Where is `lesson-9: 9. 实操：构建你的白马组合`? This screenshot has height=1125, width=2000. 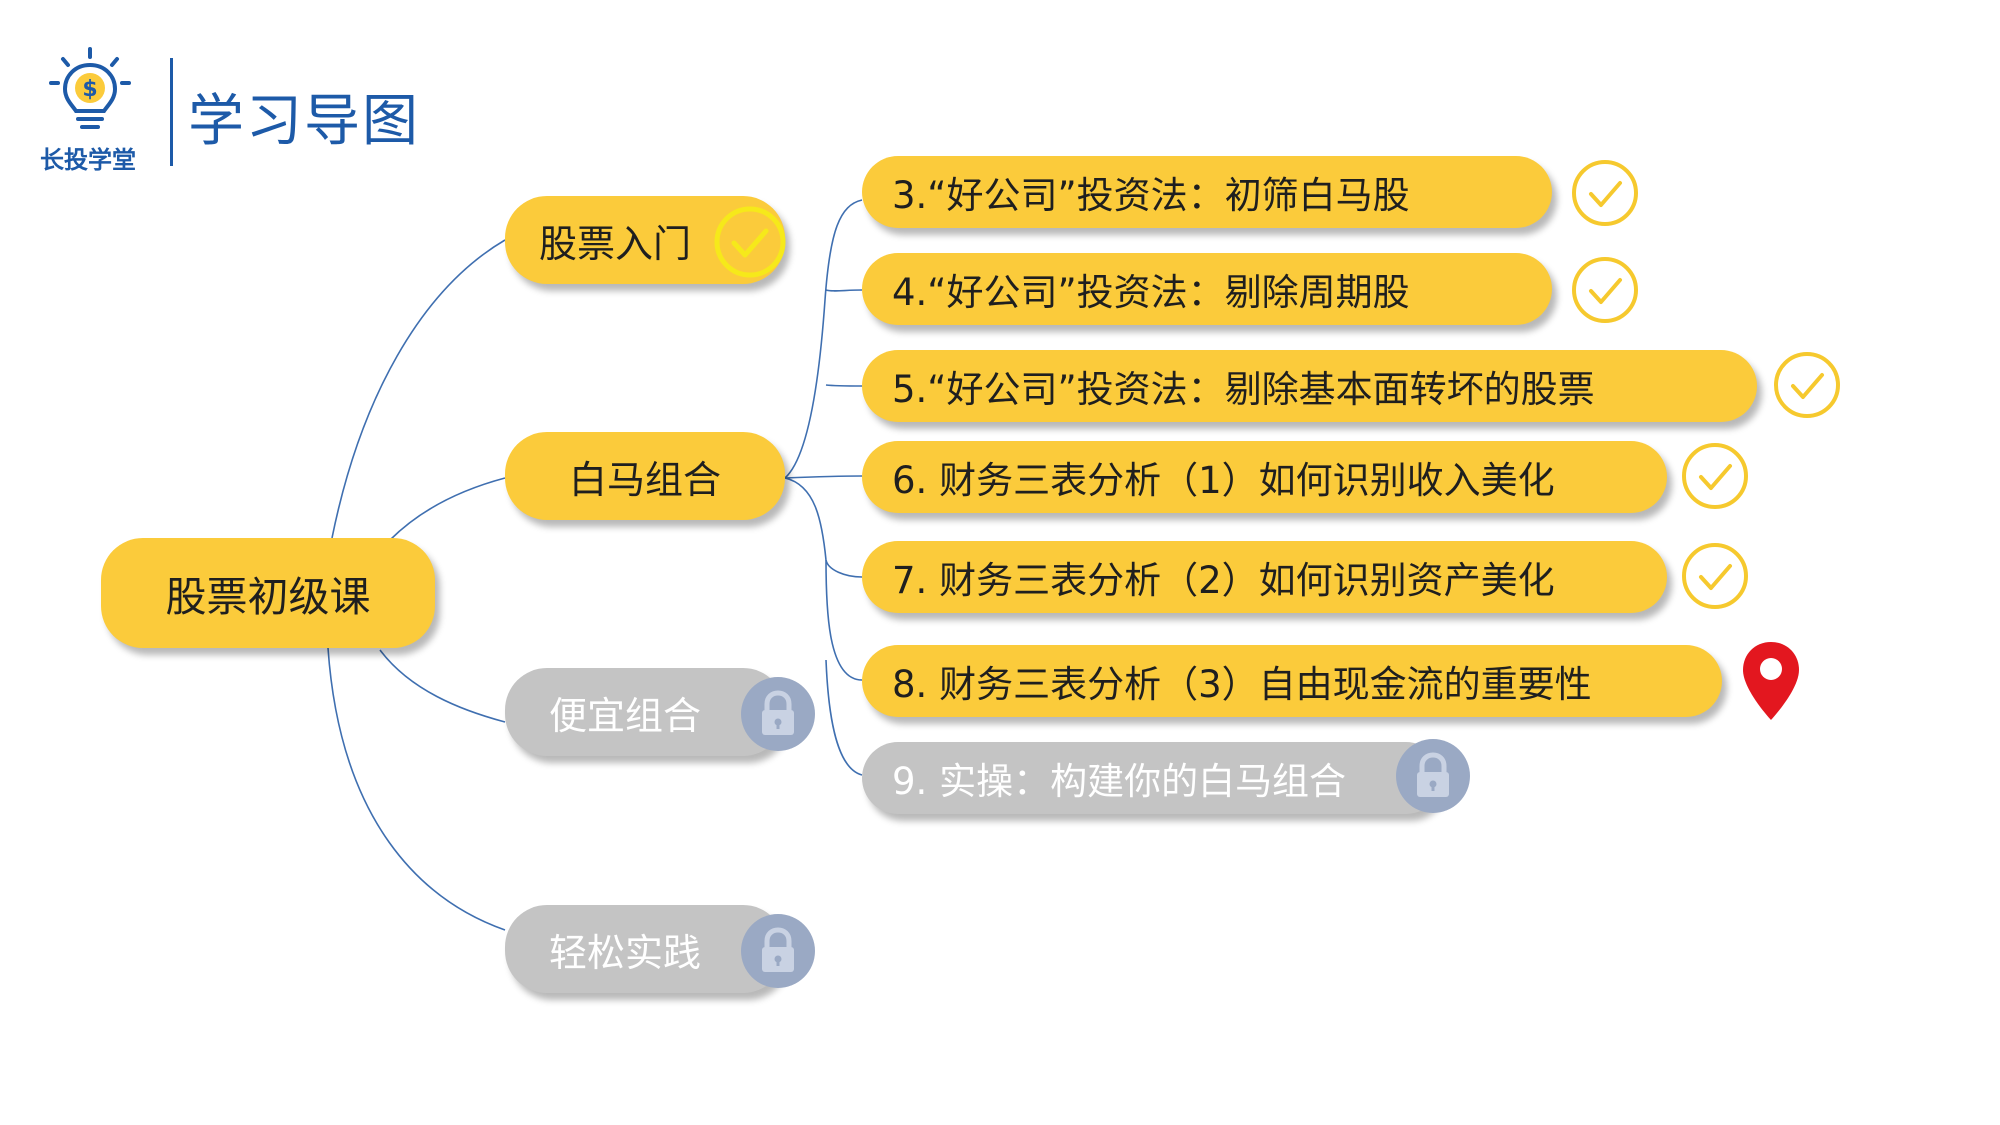 lesson-9: 9. 实操：构建你的白马组合 is located at coordinates (1152, 778).